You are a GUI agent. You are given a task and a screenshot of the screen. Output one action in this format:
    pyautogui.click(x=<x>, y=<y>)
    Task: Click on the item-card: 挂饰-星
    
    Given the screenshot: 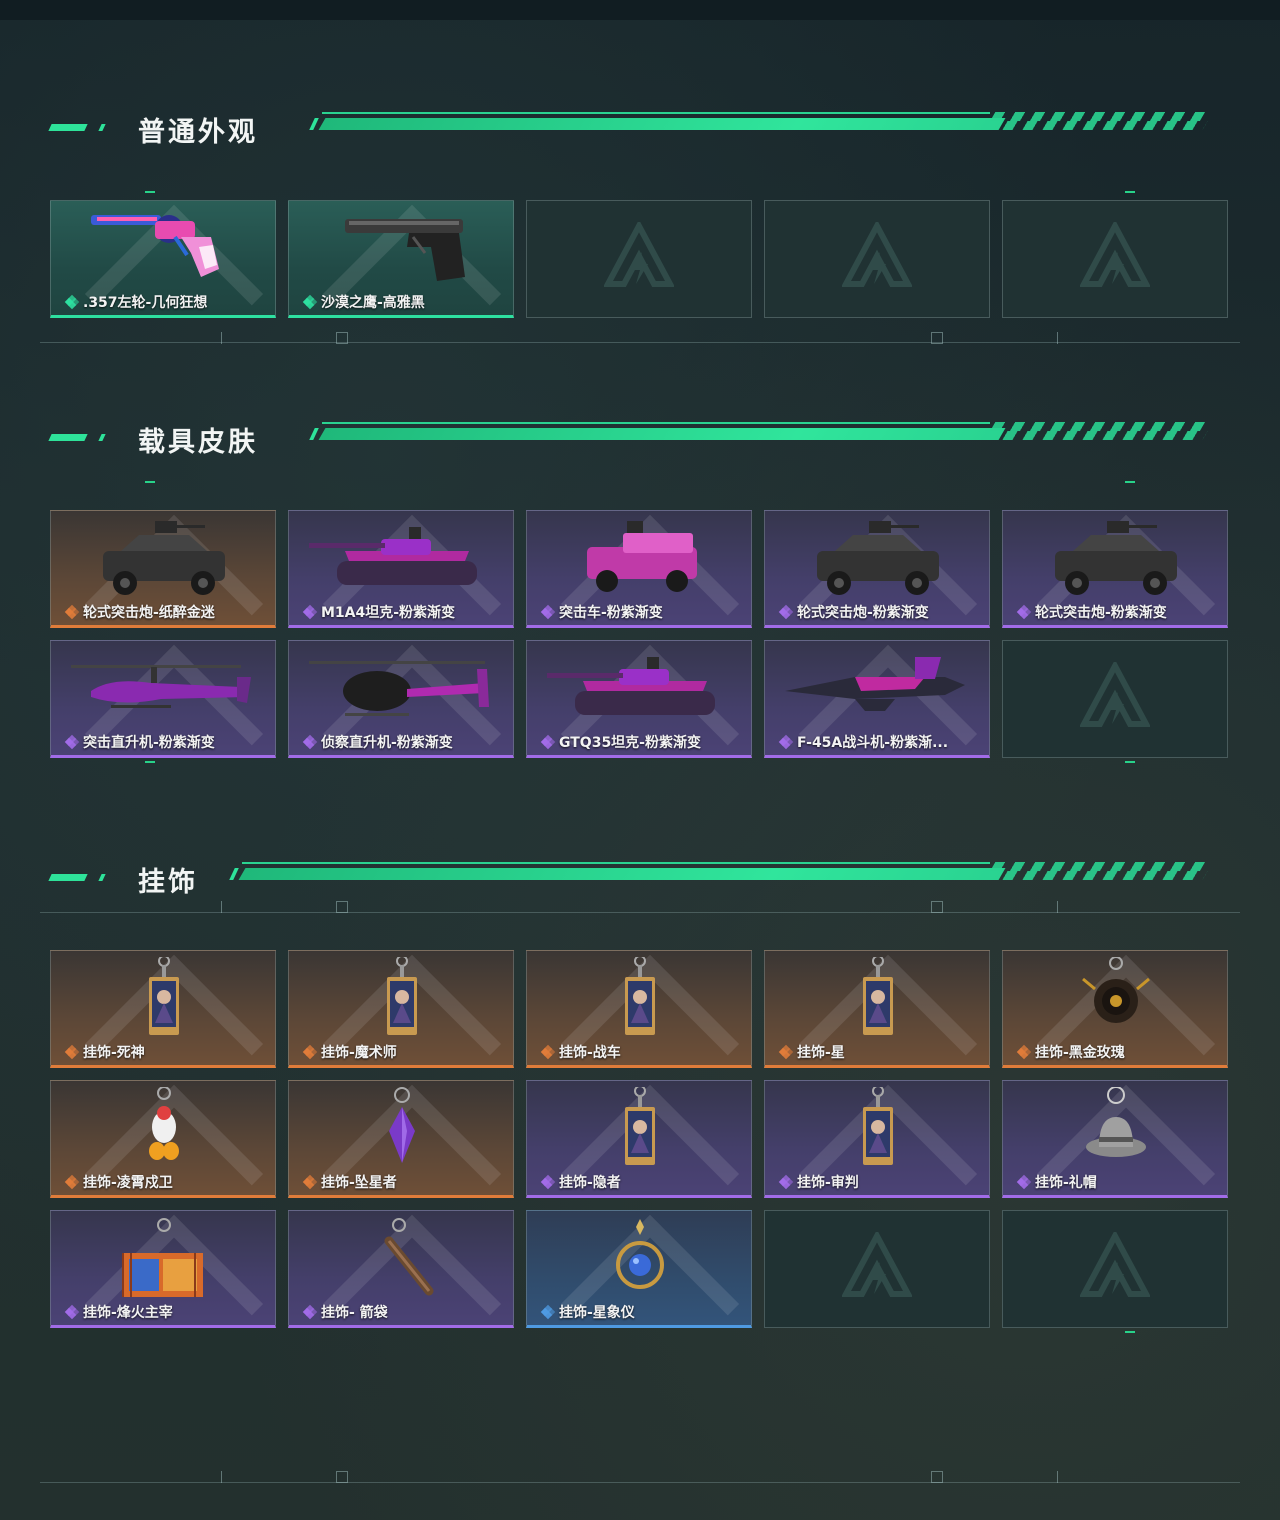 What is the action you would take?
    pyautogui.click(x=877, y=1009)
    